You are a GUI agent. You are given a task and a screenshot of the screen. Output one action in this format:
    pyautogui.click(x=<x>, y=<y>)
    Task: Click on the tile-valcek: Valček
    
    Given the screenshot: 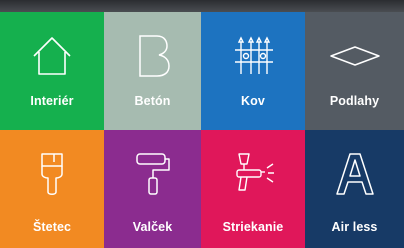 What is the action you would take?
    pyautogui.click(x=152, y=189)
    